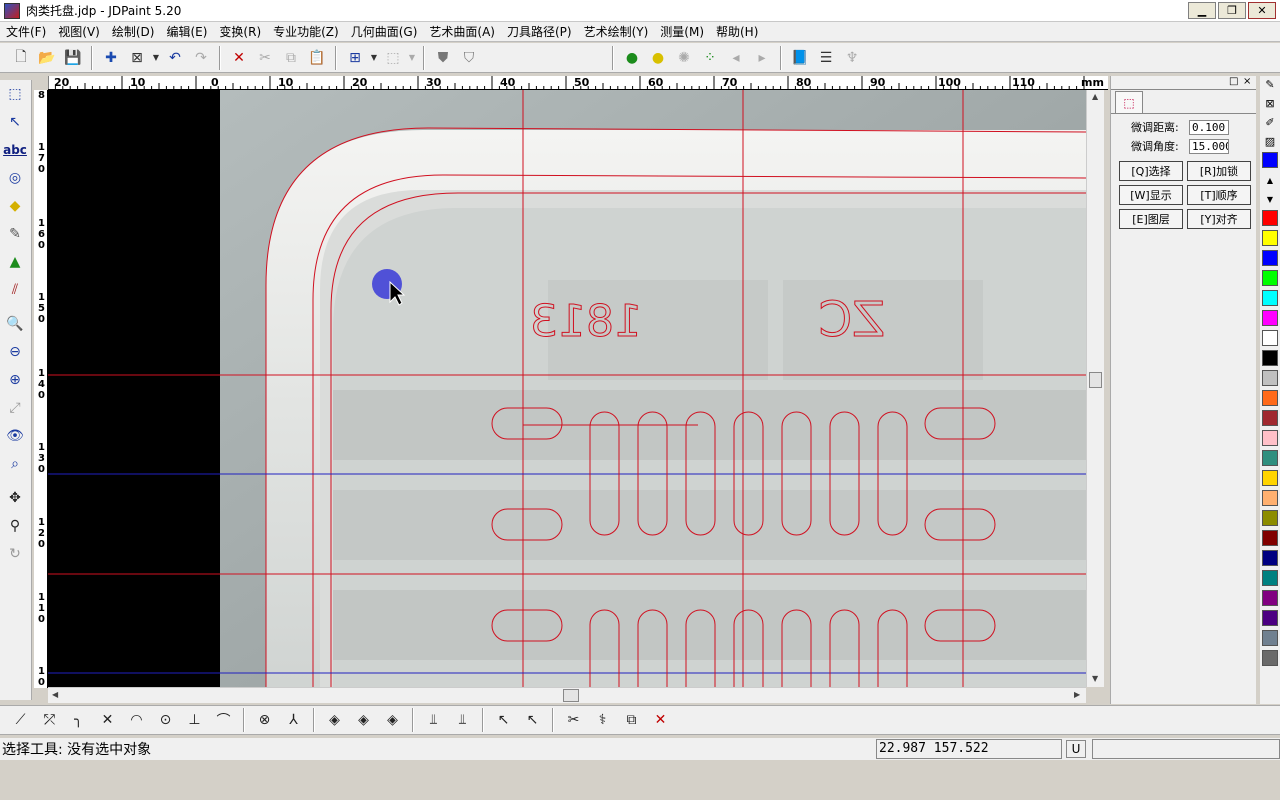 The width and height of the screenshot is (1280, 800). What do you see at coordinates (443, 58) in the screenshot?
I see `shield-left-icon: ⛊` at bounding box center [443, 58].